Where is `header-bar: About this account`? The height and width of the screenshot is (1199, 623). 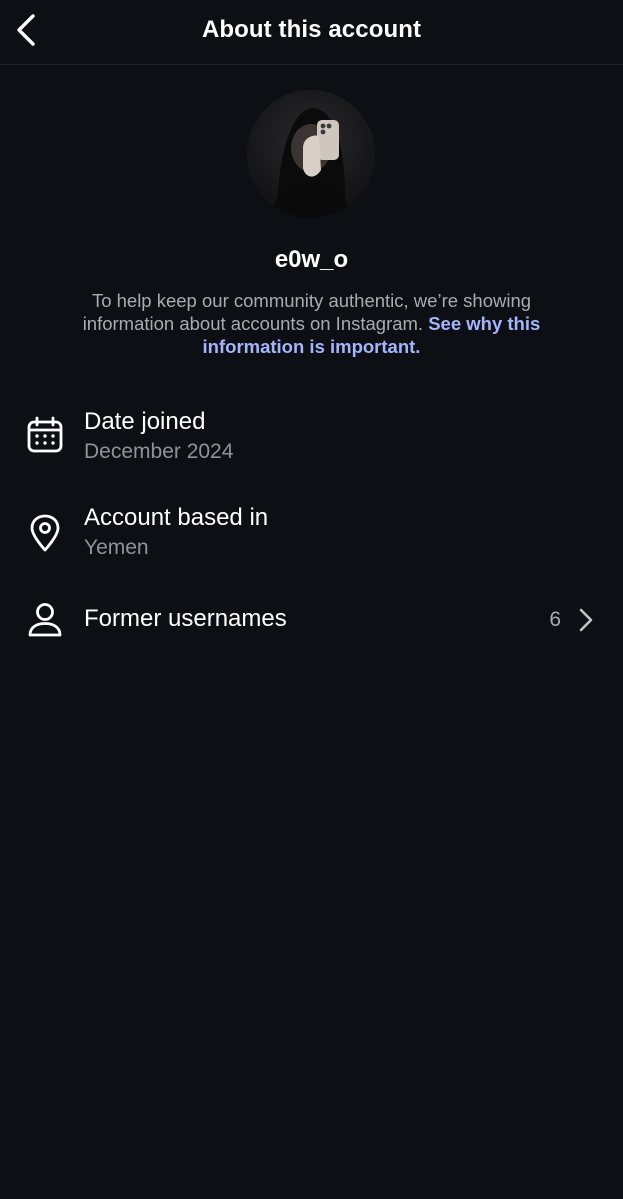
header-bar: About this account is located at coordinates (311, 32).